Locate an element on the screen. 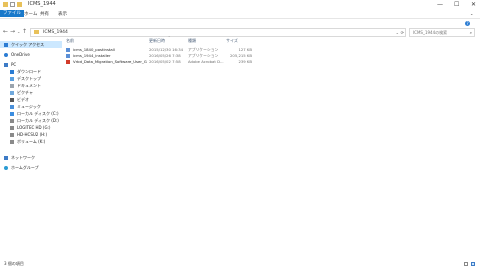 This screenshot has width=480, height=269. recent-dropdown-button: ⌄ is located at coordinates (18, 31).